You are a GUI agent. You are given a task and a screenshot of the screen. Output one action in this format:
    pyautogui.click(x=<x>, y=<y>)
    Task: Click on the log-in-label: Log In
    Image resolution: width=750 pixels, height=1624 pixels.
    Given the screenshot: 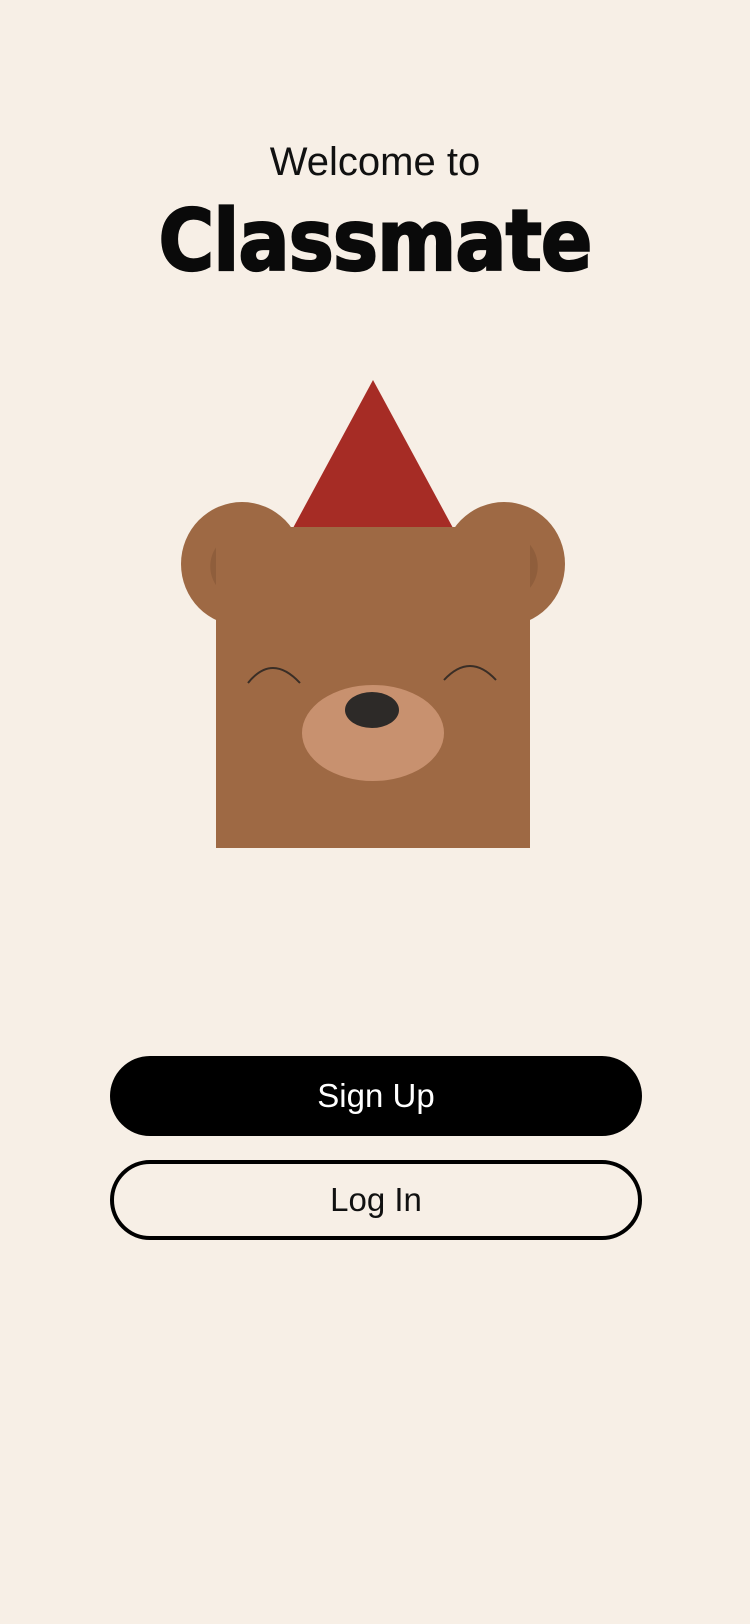 What is the action you would take?
    pyautogui.click(x=376, y=1199)
    